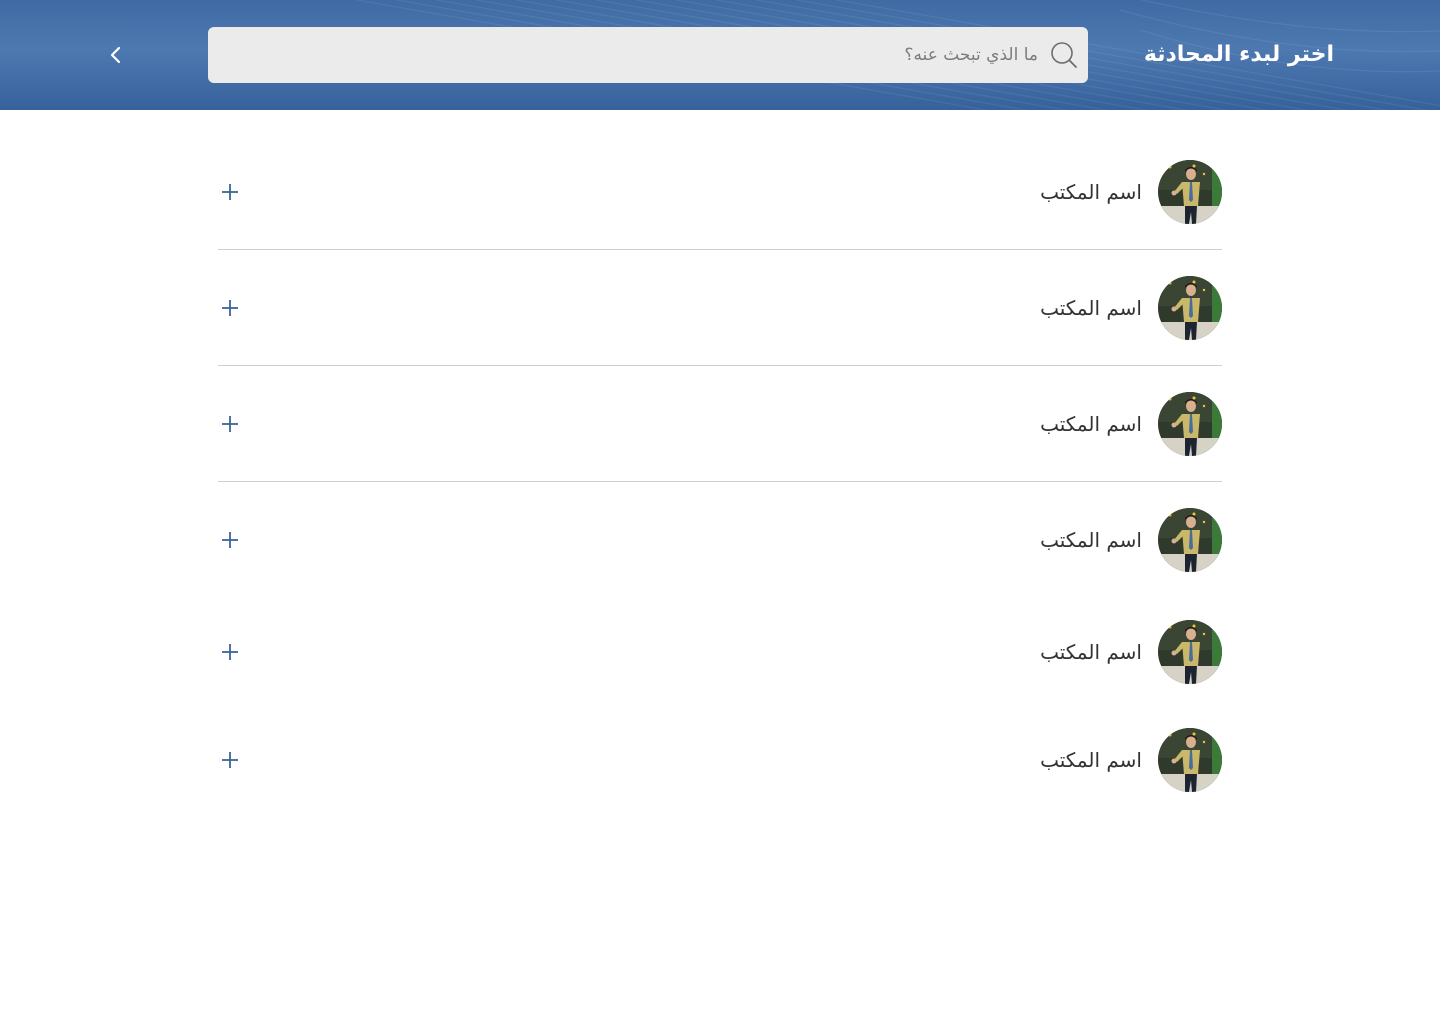 The image size is (1440, 1024). What do you see at coordinates (1064, 55) in the screenshot?
I see `search-icon` at bounding box center [1064, 55].